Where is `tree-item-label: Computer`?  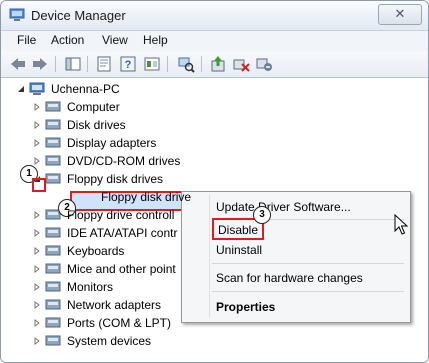 tree-item-label: Computer is located at coordinates (93, 107).